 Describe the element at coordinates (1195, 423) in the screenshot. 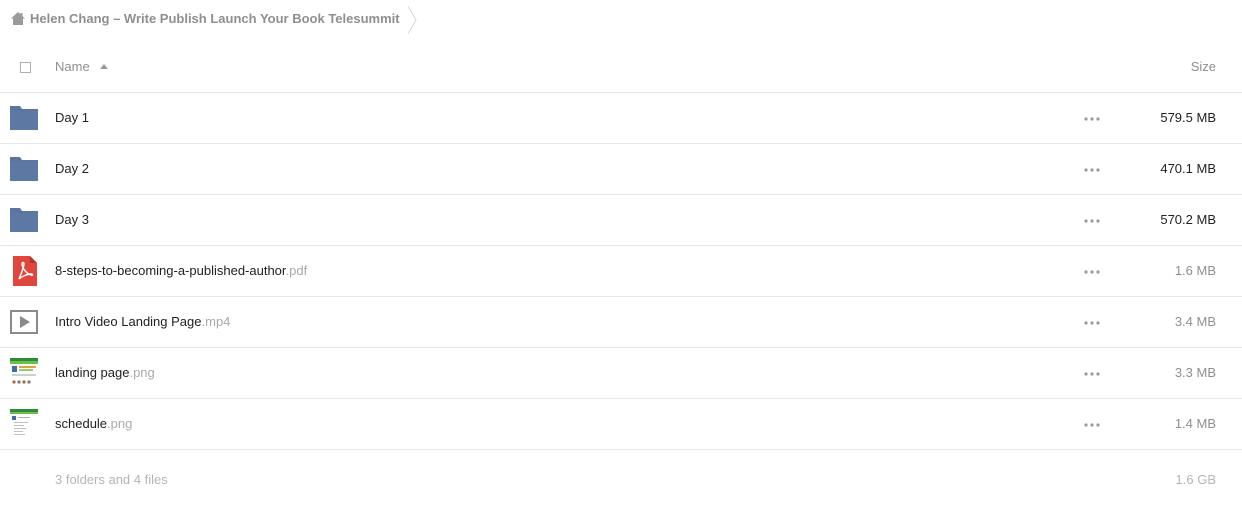

I see `file-size: 1.4 MB` at that location.